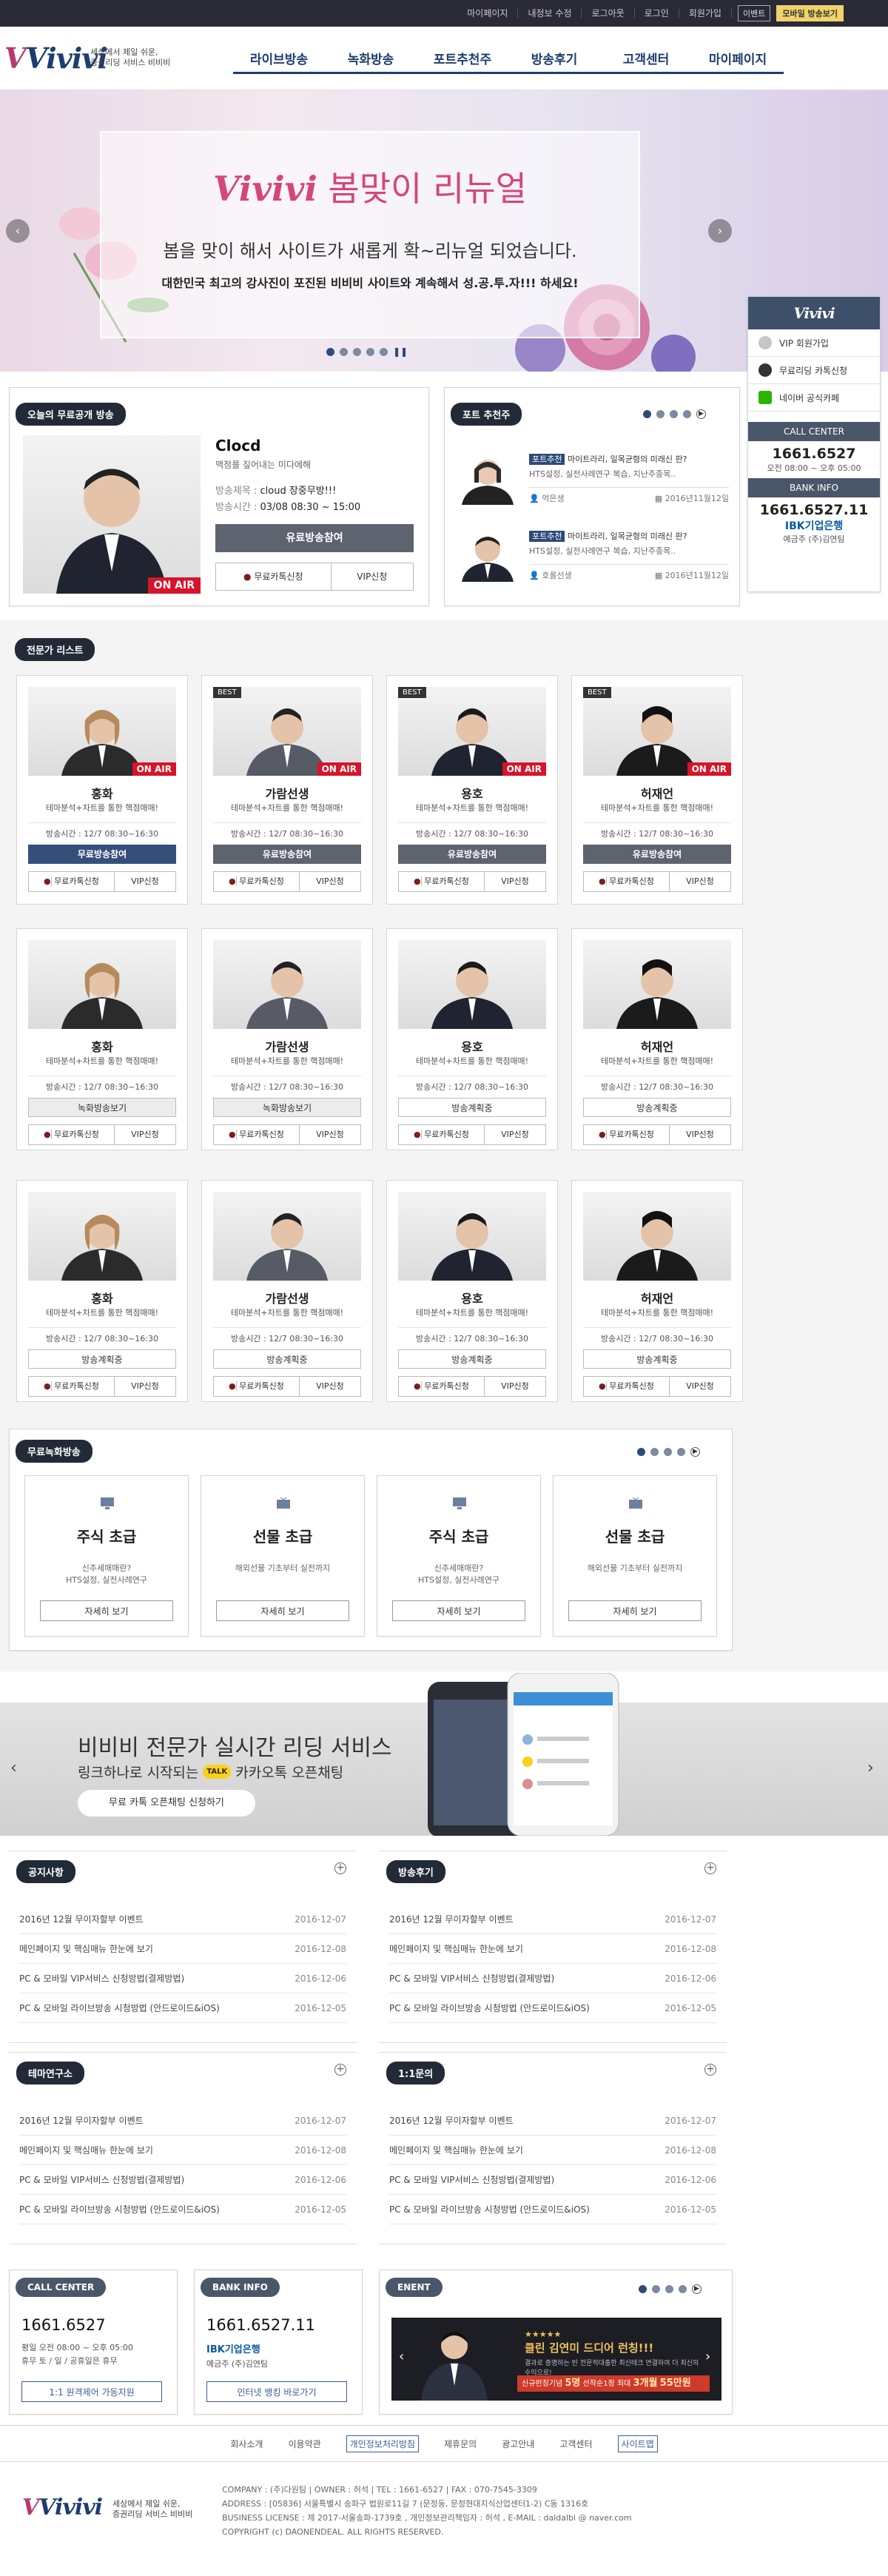  Describe the element at coordinates (246, 2444) in the screenshot. I see `footer-link-about: 회사소개` at that location.